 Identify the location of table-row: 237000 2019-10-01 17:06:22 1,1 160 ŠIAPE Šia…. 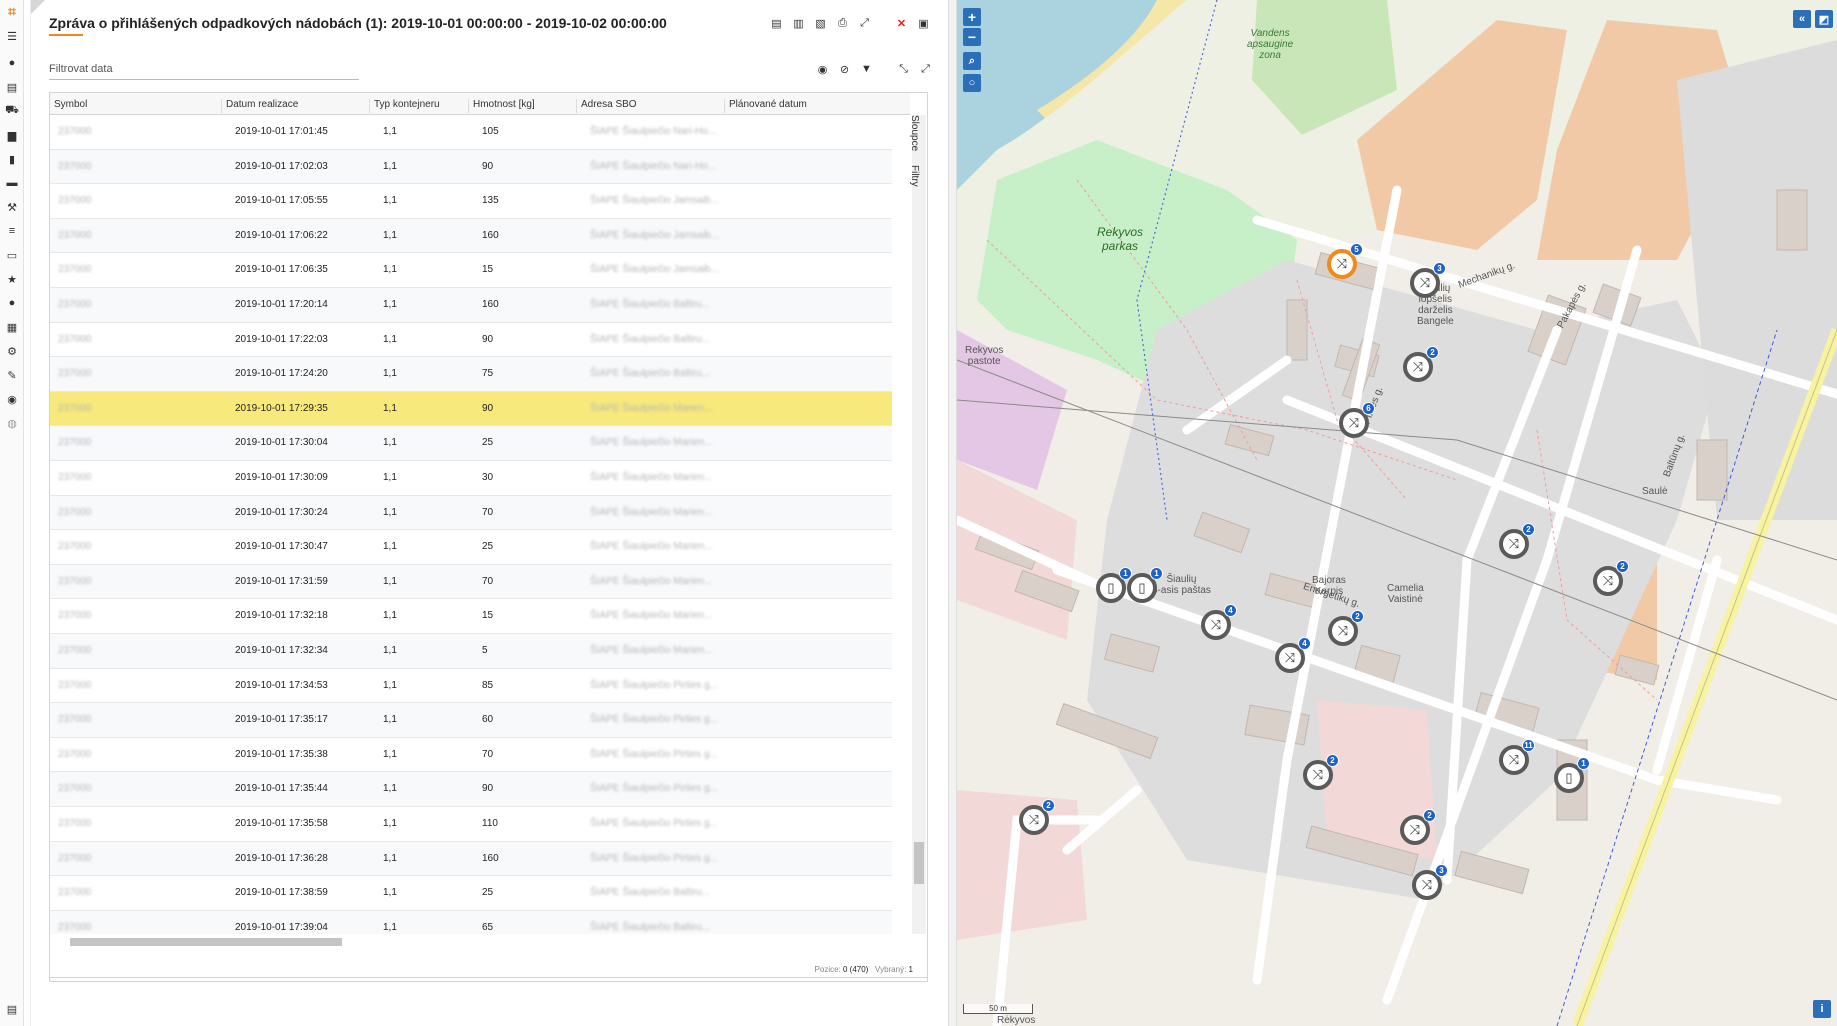
(471, 236).